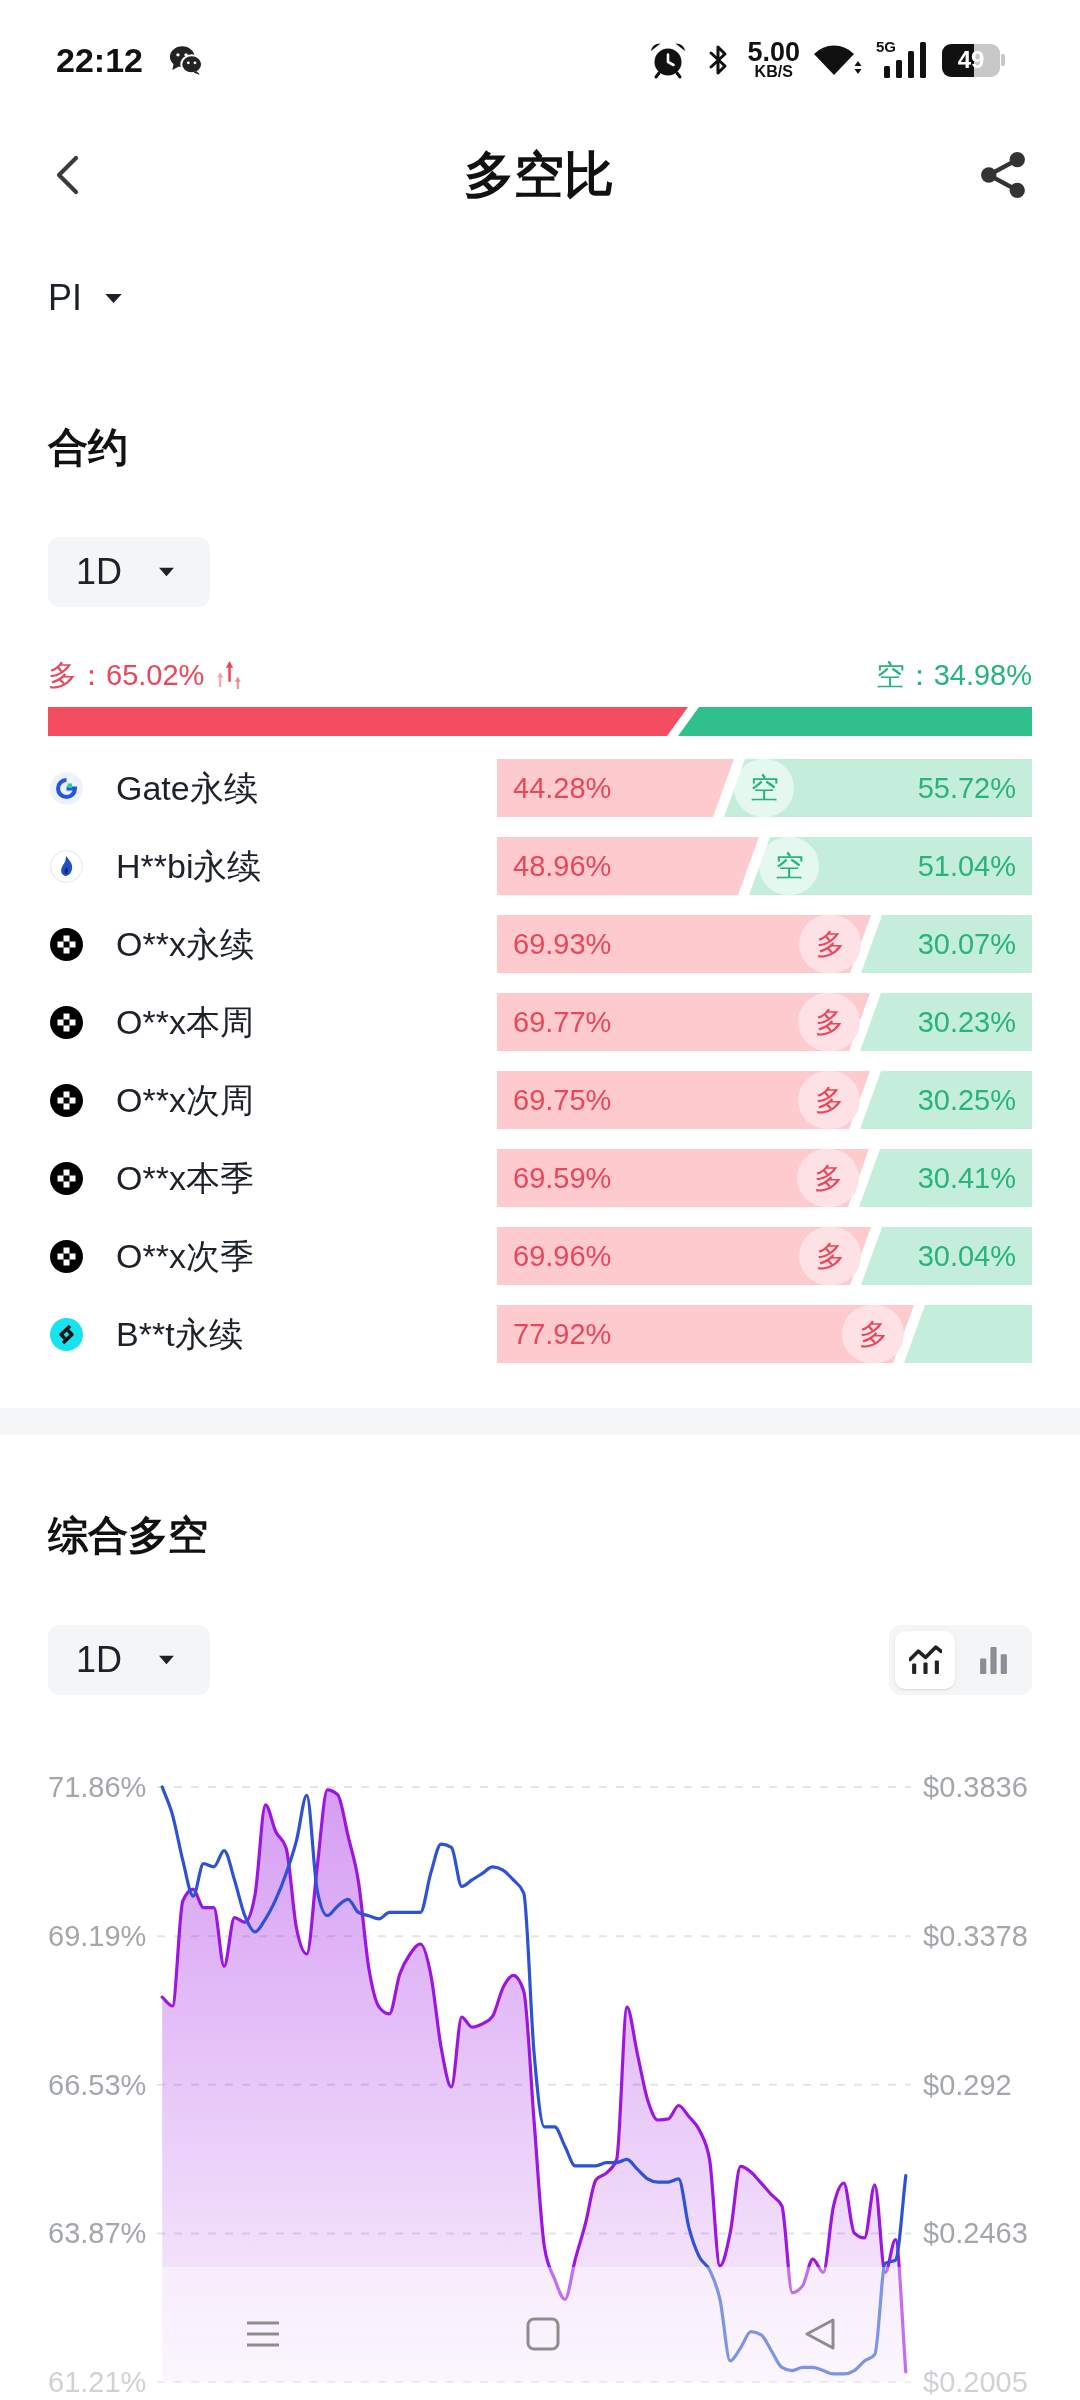 The width and height of the screenshot is (1080, 2400). I want to click on flame-logo-icon, so click(66, 866).